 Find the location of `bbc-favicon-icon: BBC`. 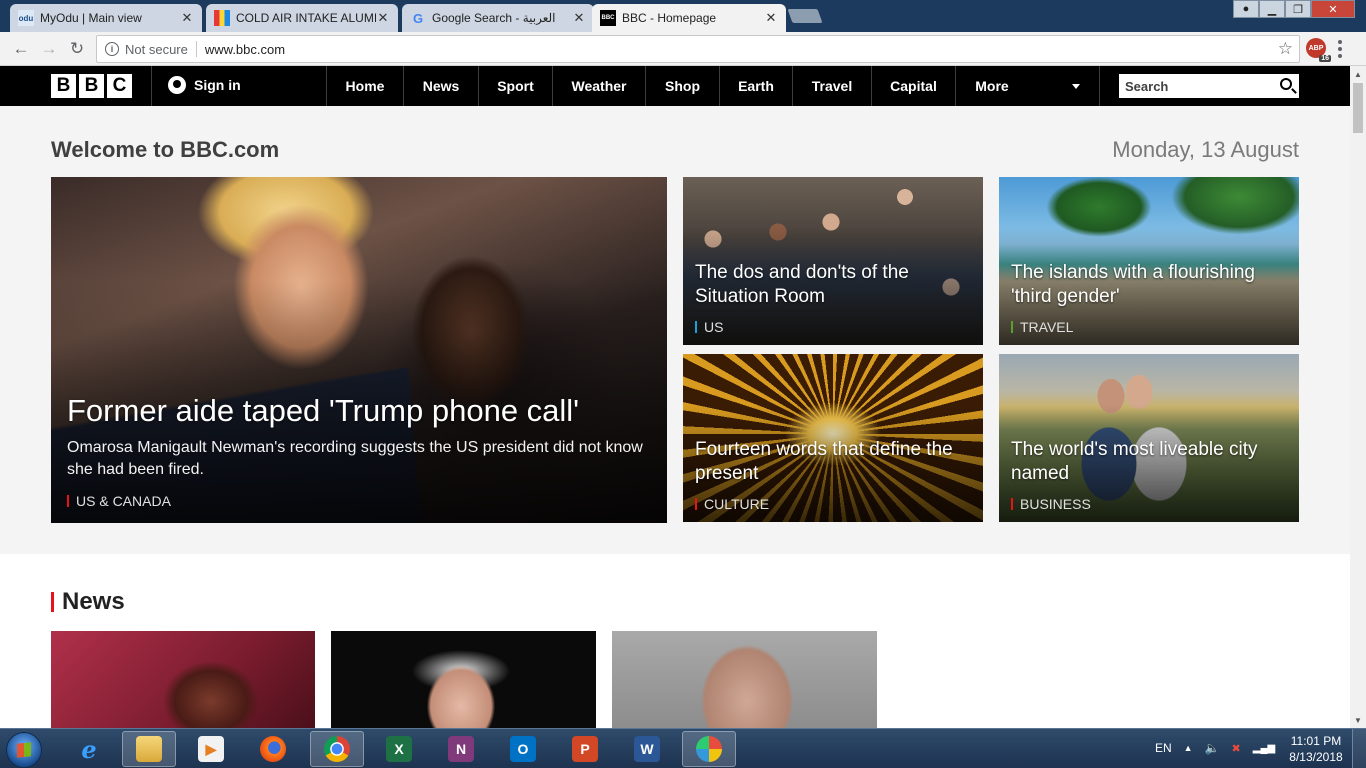

bbc-favicon-icon: BBC is located at coordinates (608, 18).